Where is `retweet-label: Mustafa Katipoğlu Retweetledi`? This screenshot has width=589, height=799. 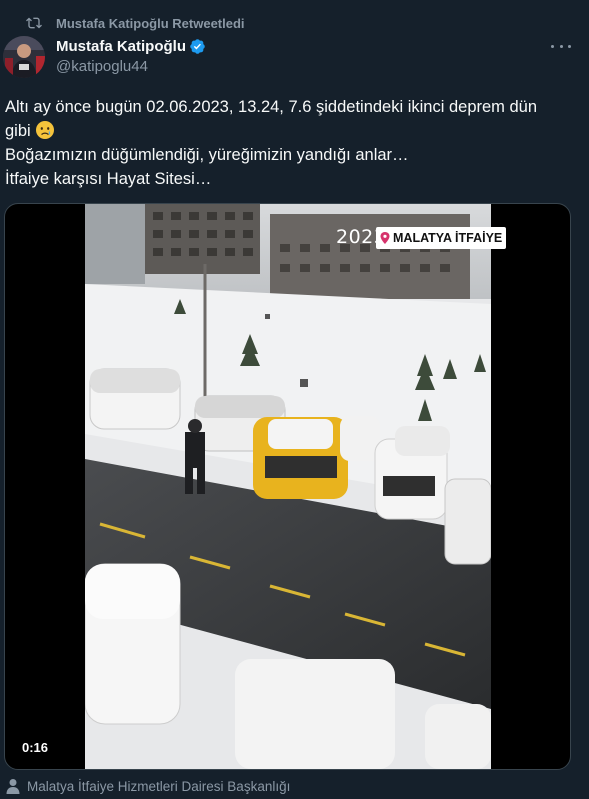 retweet-label: Mustafa Katipoğlu Retweetledi is located at coordinates (150, 23).